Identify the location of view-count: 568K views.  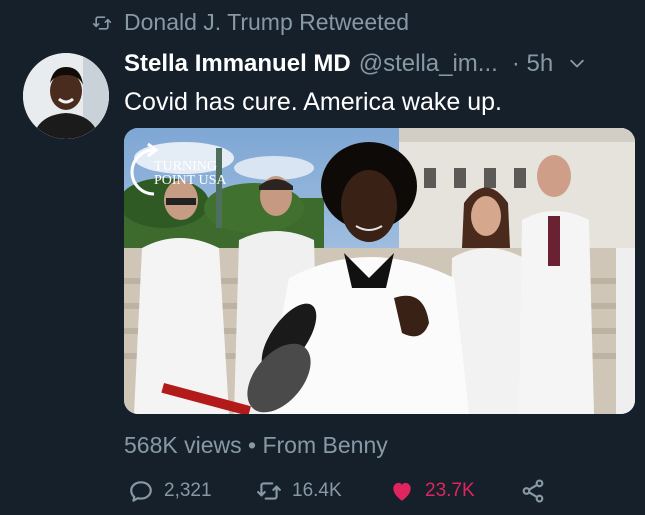
(183, 445).